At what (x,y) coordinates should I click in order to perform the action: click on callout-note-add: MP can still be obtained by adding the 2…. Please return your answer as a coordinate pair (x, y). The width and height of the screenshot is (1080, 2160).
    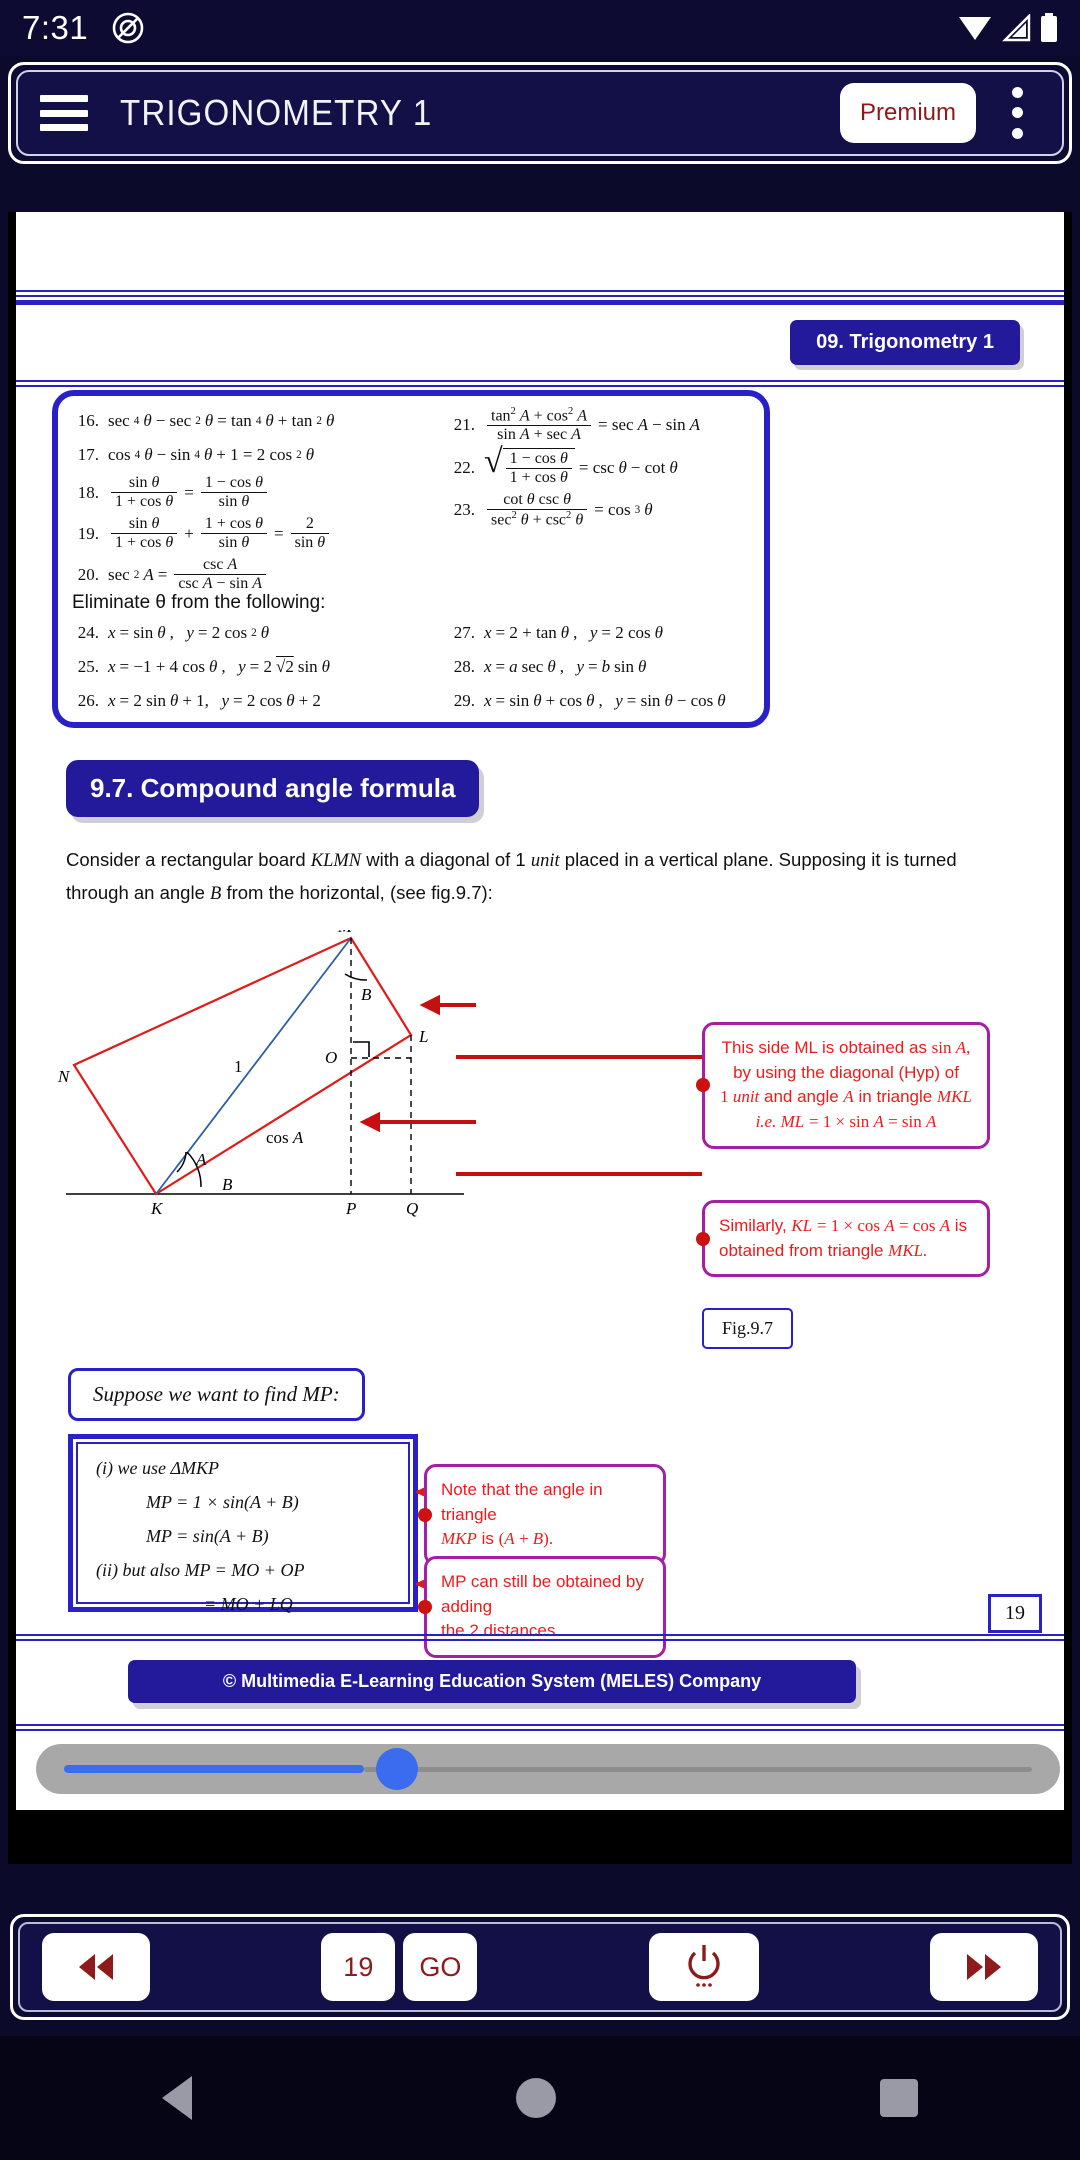
    Looking at the image, I should click on (542, 1607).